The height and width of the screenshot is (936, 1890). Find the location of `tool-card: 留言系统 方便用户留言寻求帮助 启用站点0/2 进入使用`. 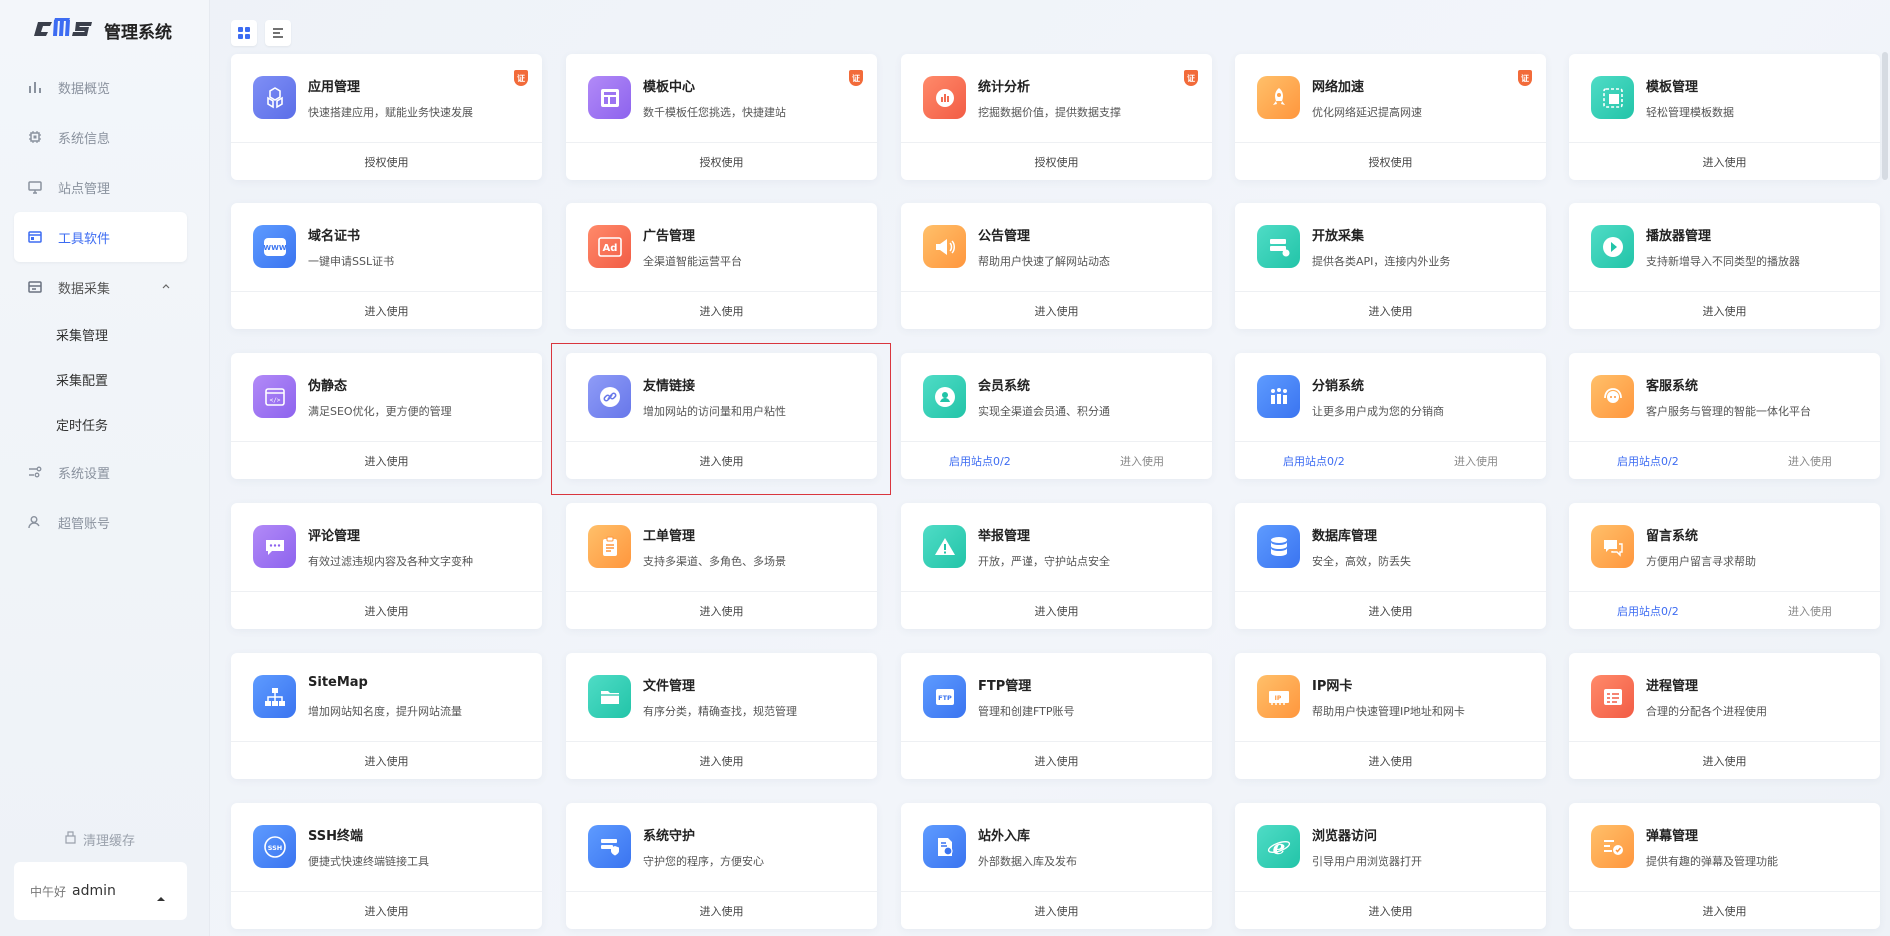

tool-card: 留言系统 方便用户留言寻求帮助 启用站点0/2 进入使用 is located at coordinates (1724, 566).